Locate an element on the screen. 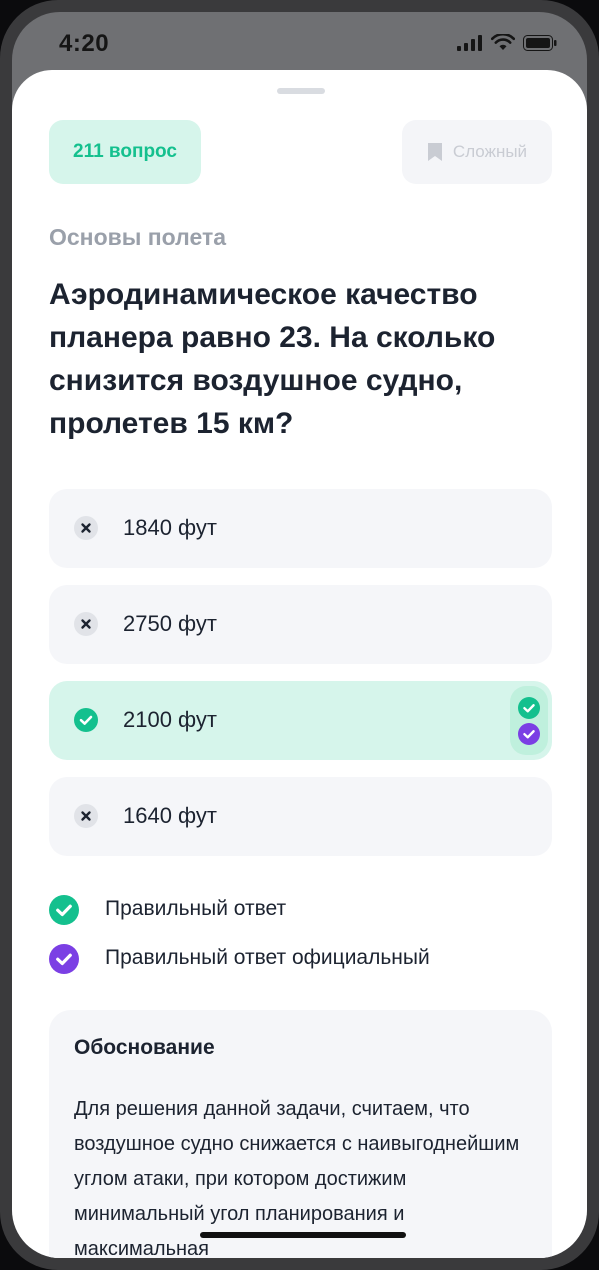 This screenshot has height=1270, width=599. status-bar: 4:20 is located at coordinates (299, 42).